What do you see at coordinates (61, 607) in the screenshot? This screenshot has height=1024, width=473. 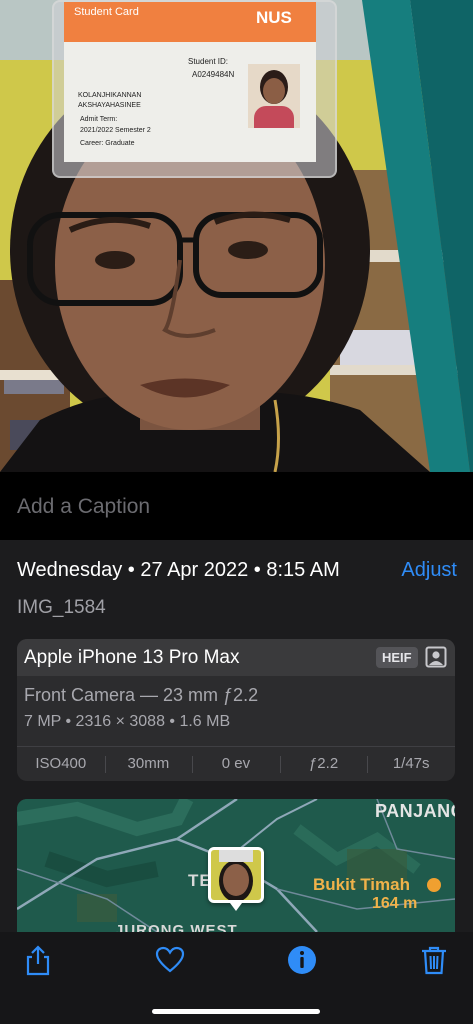 I see `file-name: IMG_1584` at bounding box center [61, 607].